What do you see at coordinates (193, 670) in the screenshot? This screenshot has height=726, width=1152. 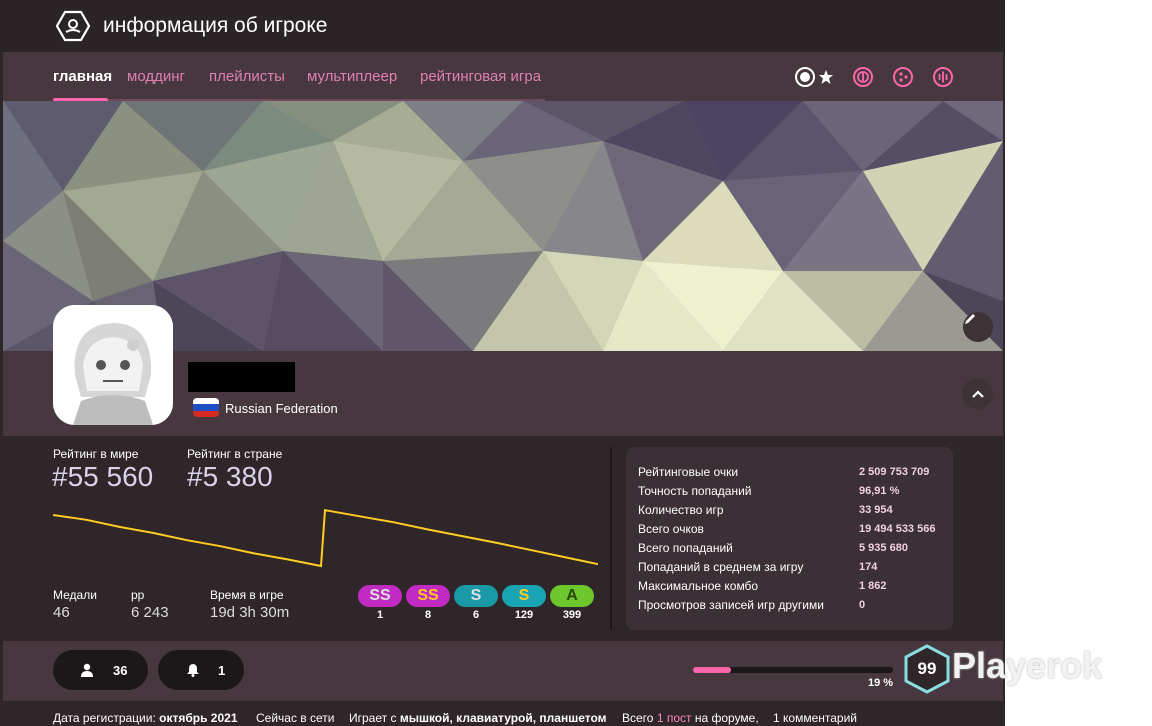 I see `bell-icon` at bounding box center [193, 670].